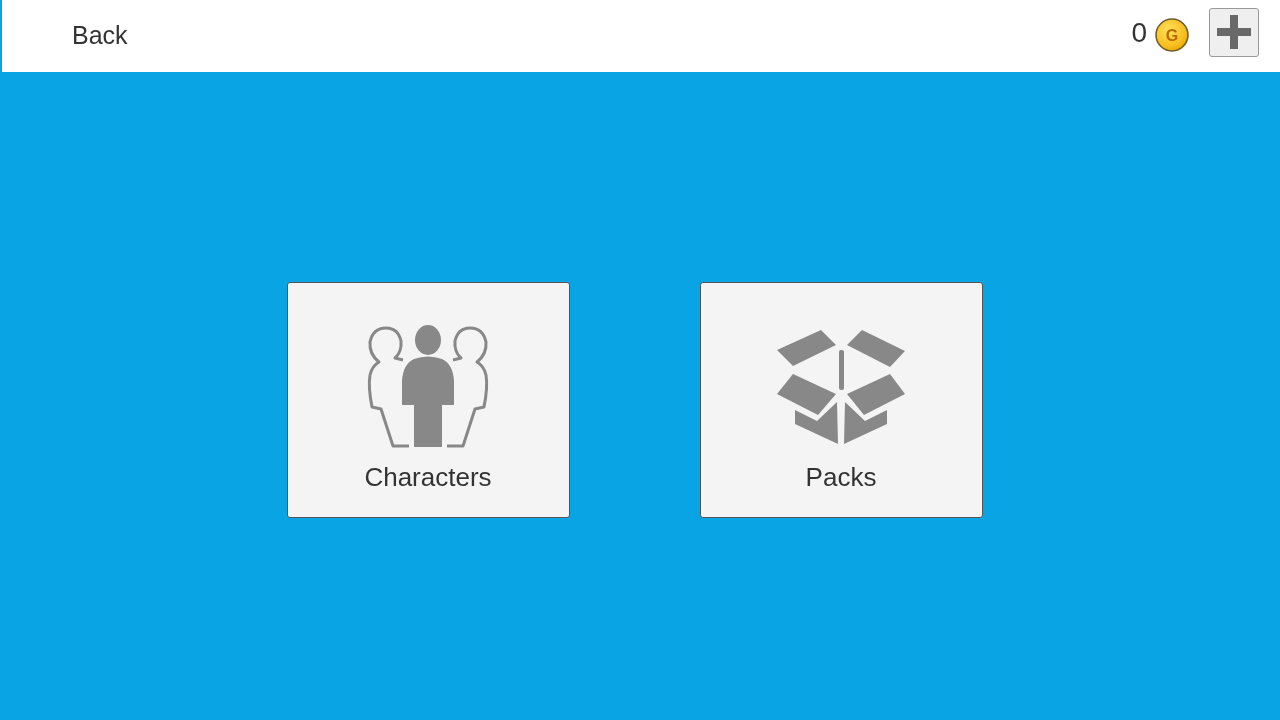  What do you see at coordinates (100, 35) in the screenshot?
I see `back-button: Back` at bounding box center [100, 35].